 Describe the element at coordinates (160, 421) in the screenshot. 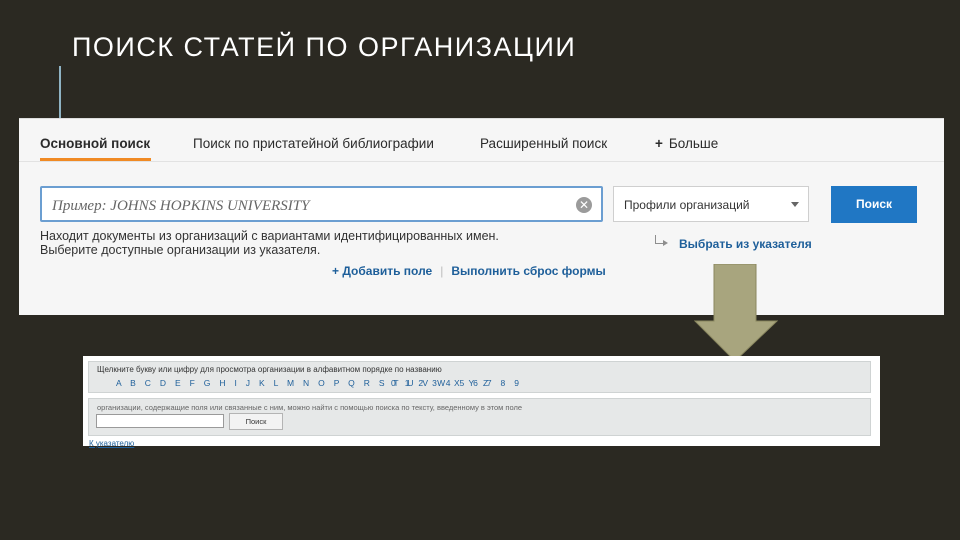

I see `index-search-input` at that location.